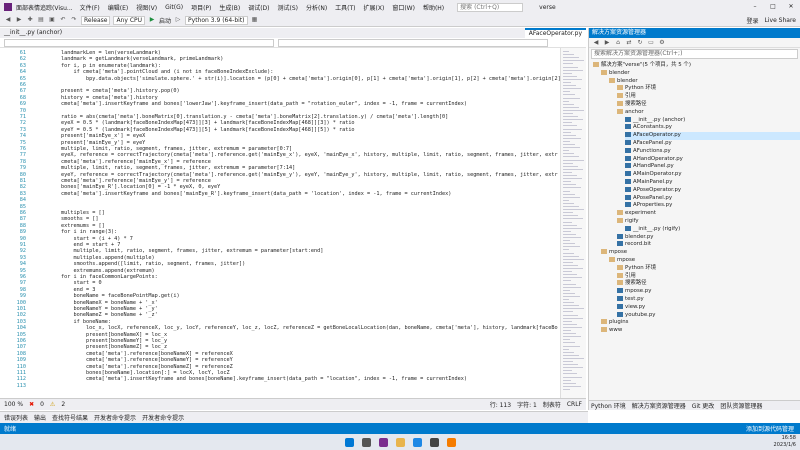 This screenshot has width=800, height=450. I want to click on tree-item: AProperties.py, so click(712, 206).